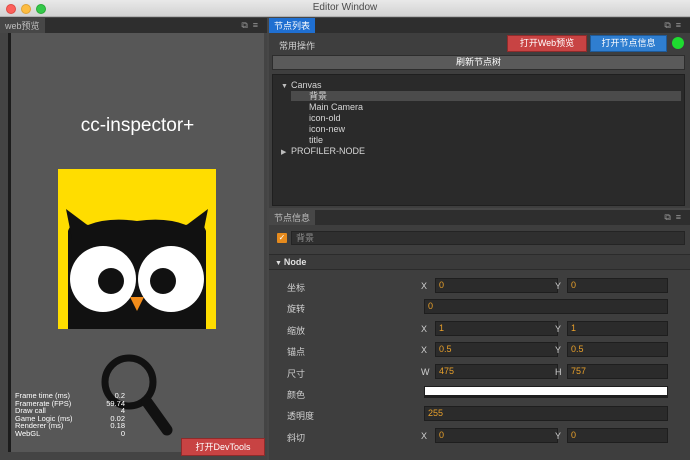  I want to click on prop-label: 斜切, so click(296, 438).